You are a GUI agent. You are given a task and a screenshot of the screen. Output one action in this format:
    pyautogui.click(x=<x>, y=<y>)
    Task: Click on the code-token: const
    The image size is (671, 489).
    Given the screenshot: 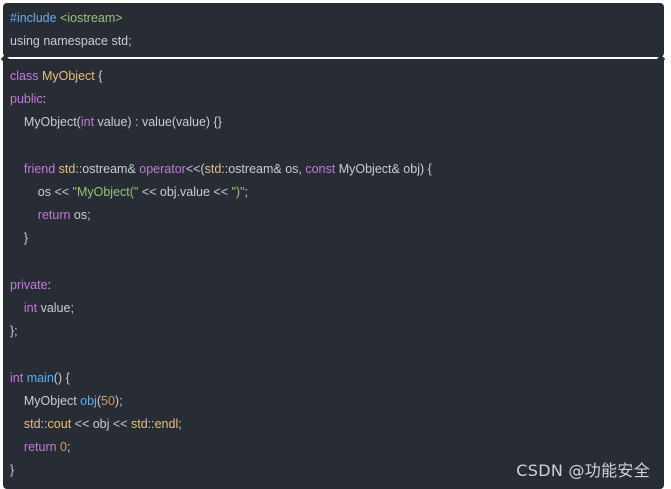 What is the action you would take?
    pyautogui.click(x=320, y=168)
    